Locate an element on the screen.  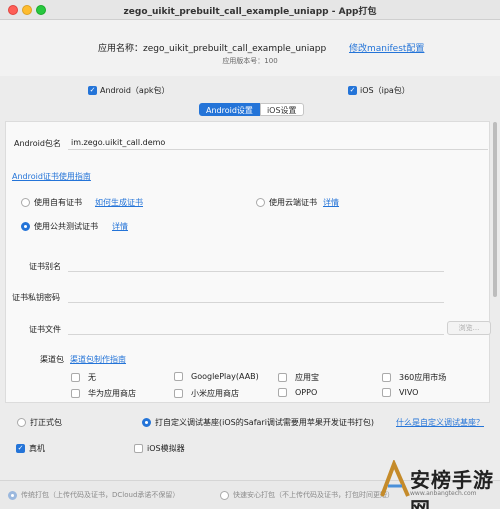
channel-label: 渠道包 is located at coordinates (52, 359).